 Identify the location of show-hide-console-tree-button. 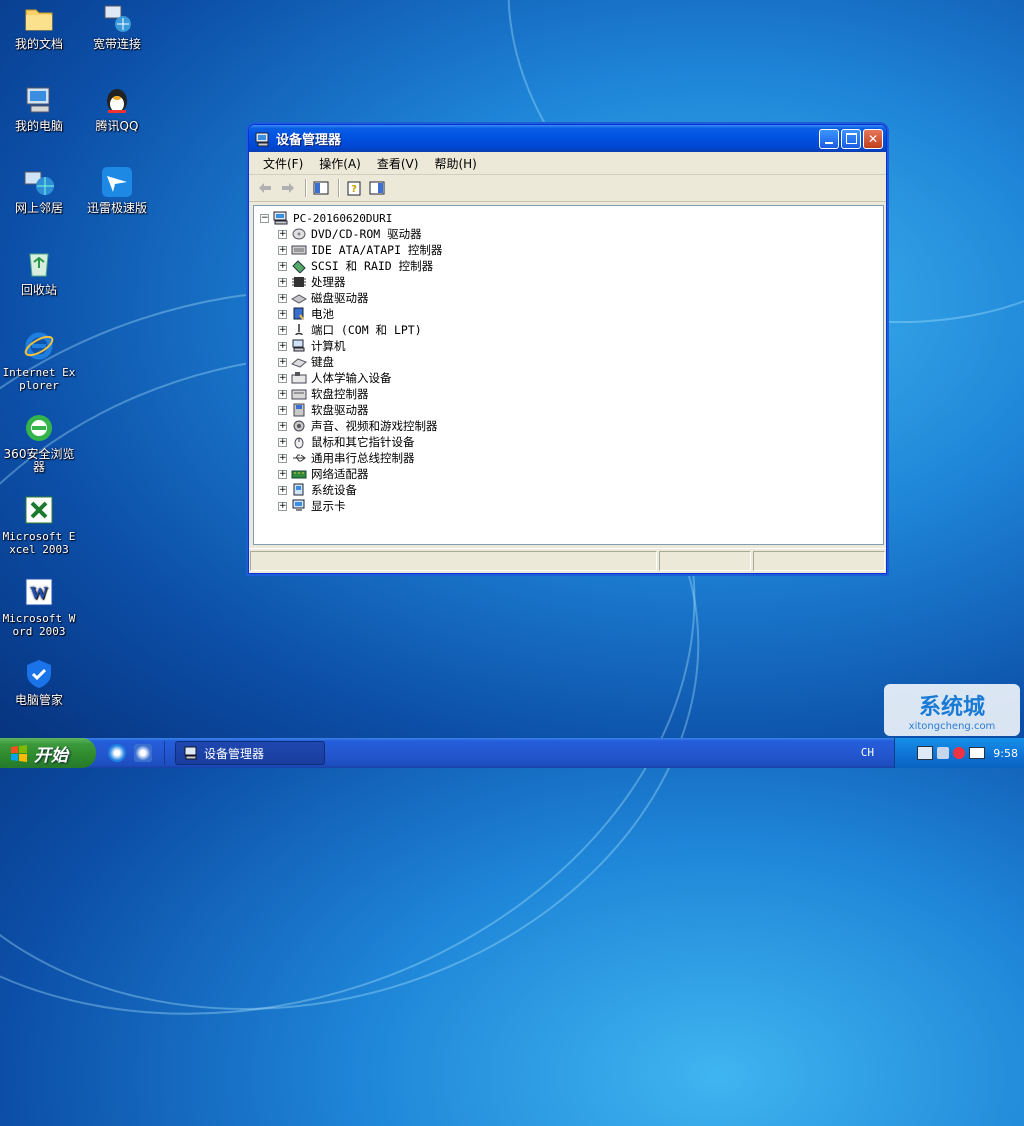
(321, 188).